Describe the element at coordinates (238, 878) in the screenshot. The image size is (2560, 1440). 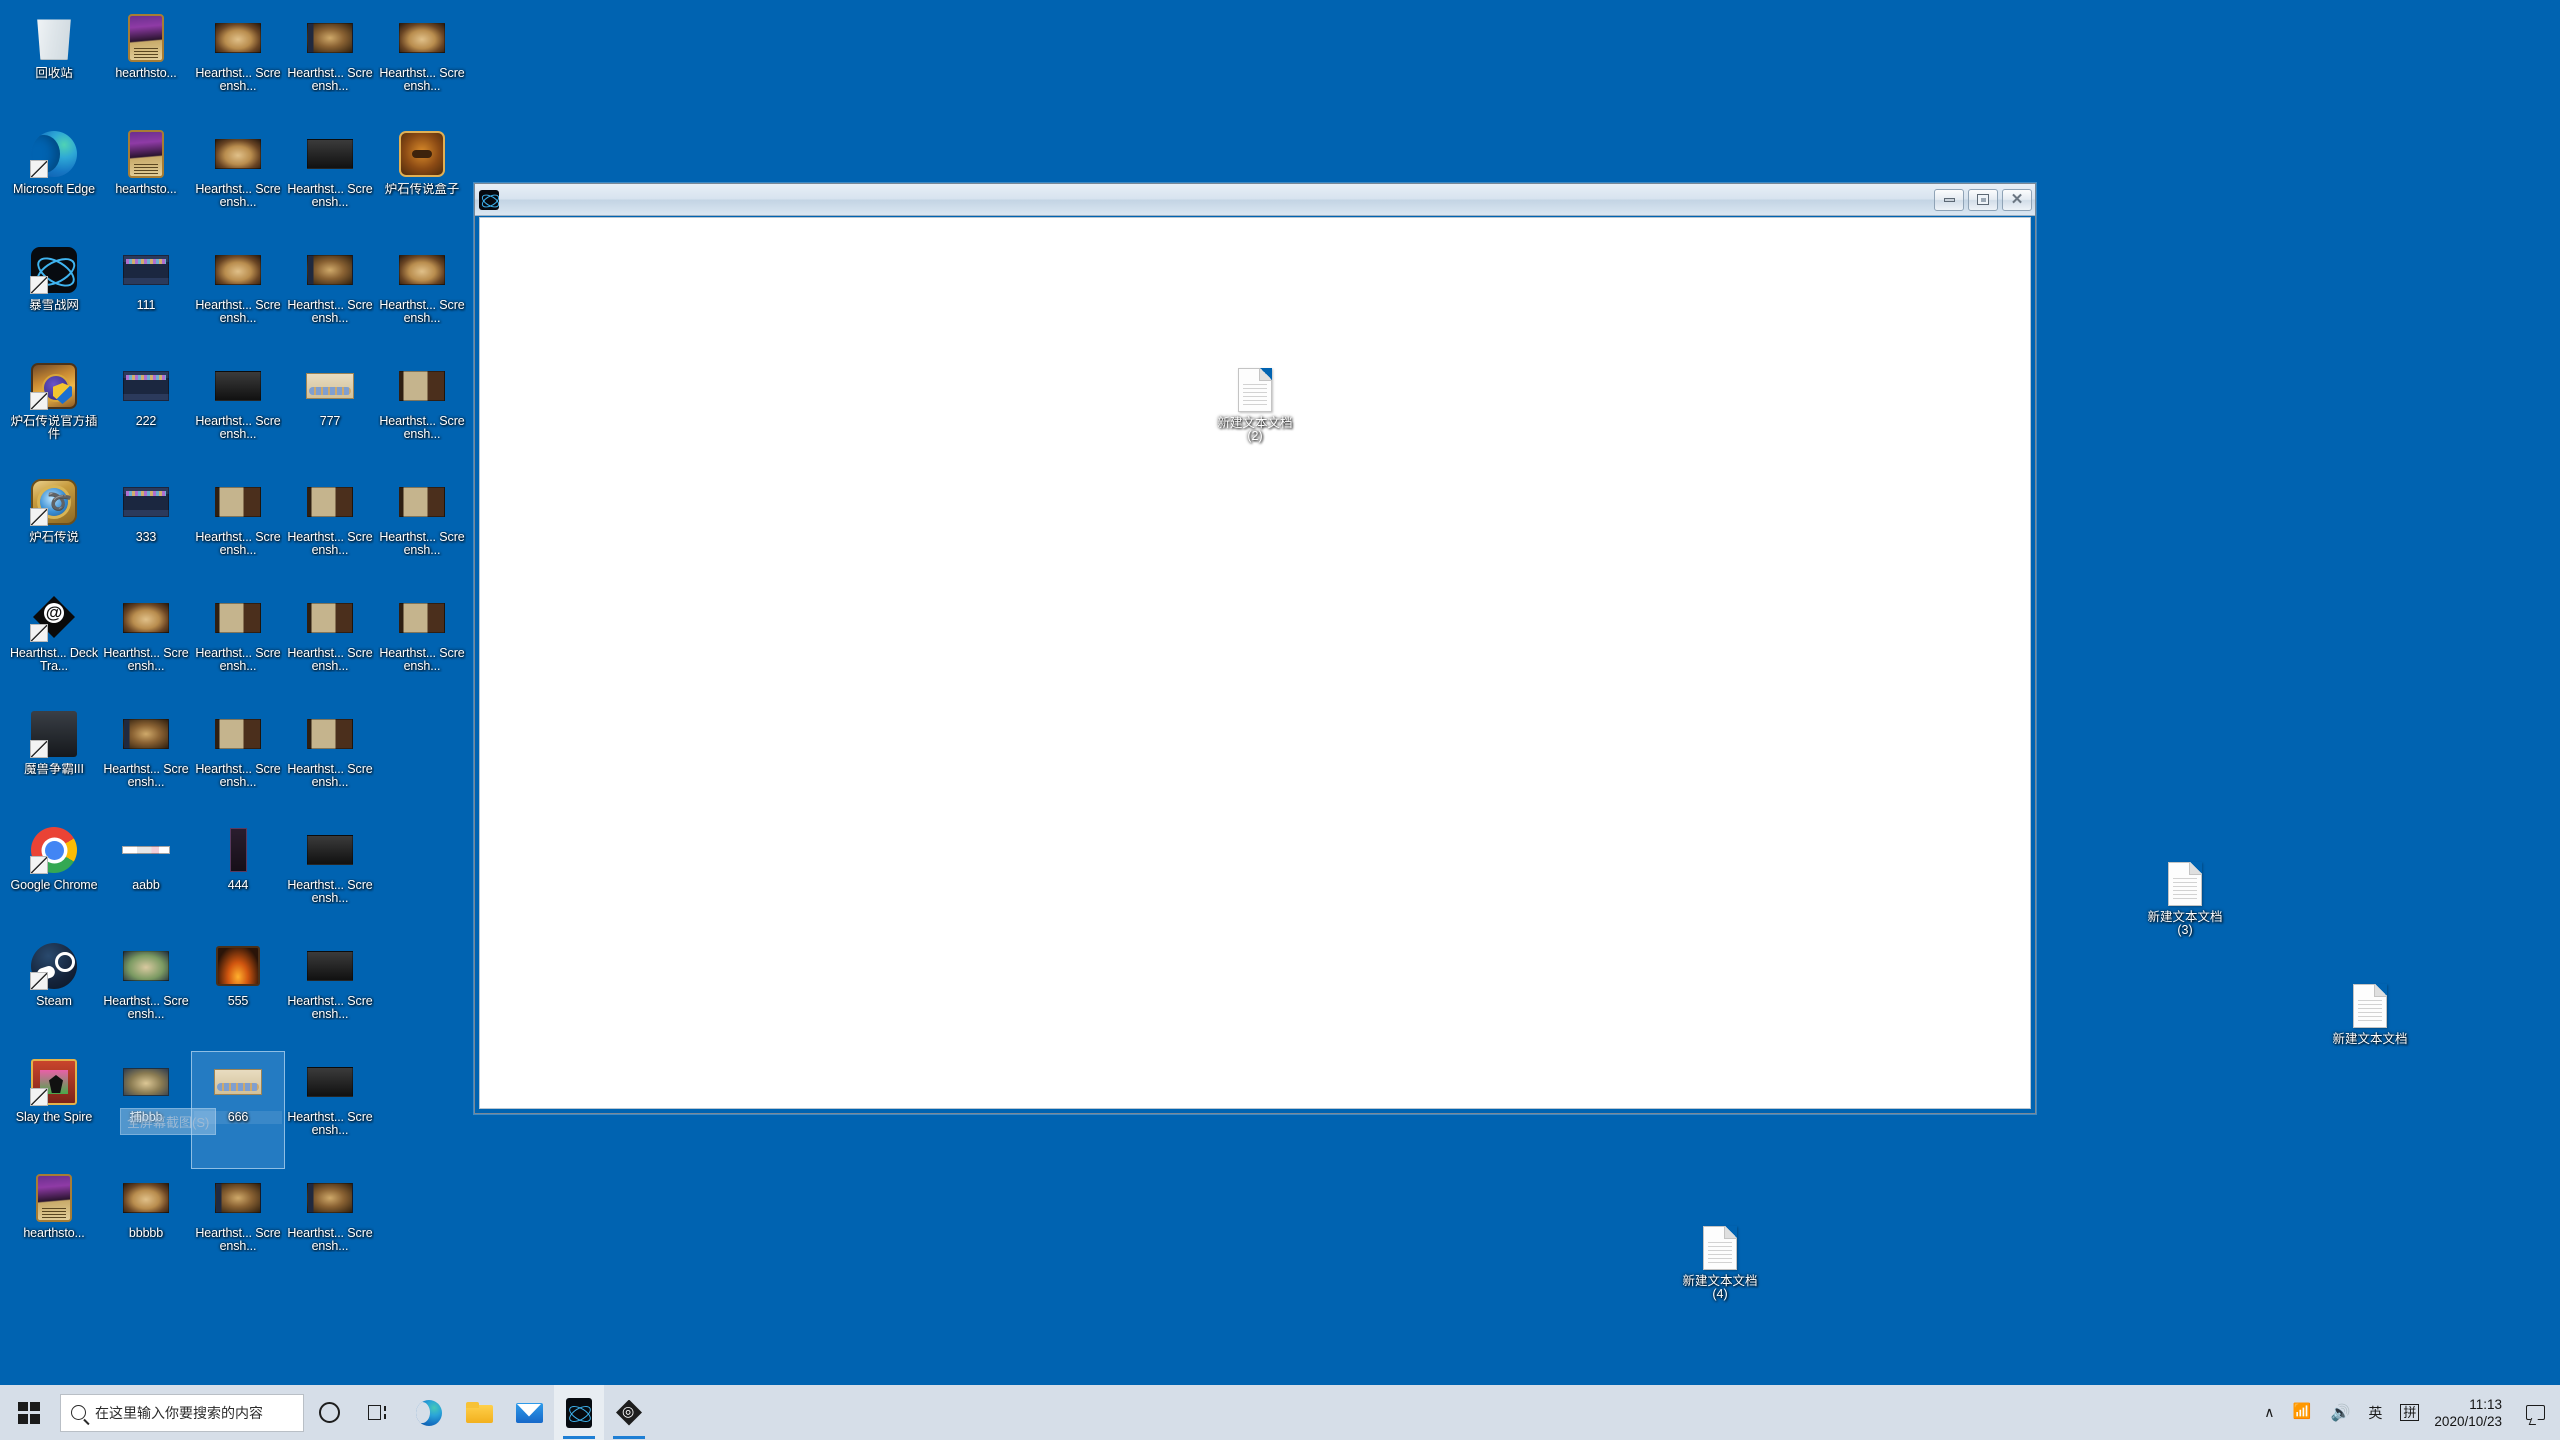
I see `desktop-icon: 444` at that location.